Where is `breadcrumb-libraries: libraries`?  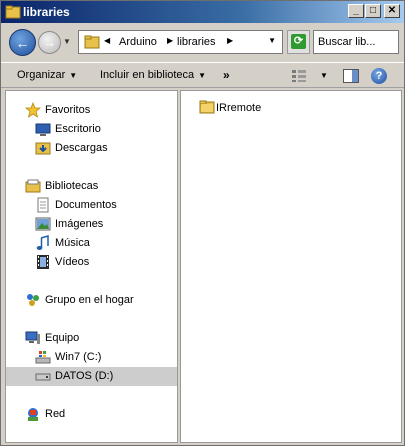 breadcrumb-libraries: libraries is located at coordinates (196, 42).